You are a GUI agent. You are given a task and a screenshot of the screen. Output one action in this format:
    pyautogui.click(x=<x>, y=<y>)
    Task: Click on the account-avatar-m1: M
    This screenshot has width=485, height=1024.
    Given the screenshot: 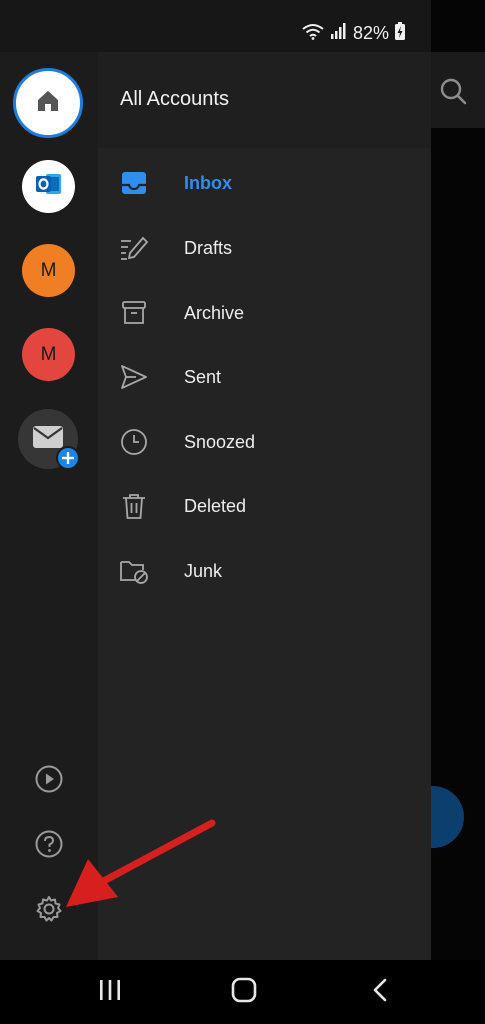 What is the action you would take?
    pyautogui.click(x=48, y=270)
    